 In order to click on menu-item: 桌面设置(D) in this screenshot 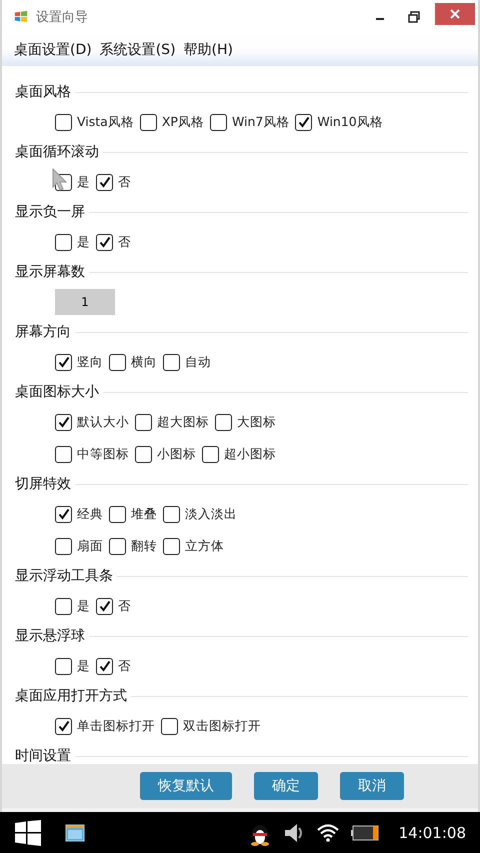, I will do `click(53, 50)`.